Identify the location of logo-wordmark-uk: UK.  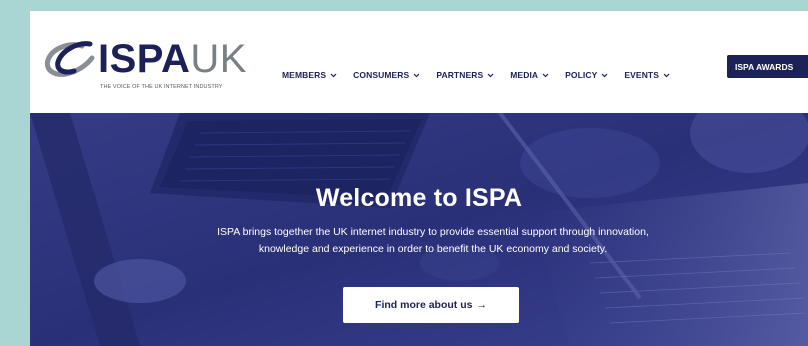
(218, 59).